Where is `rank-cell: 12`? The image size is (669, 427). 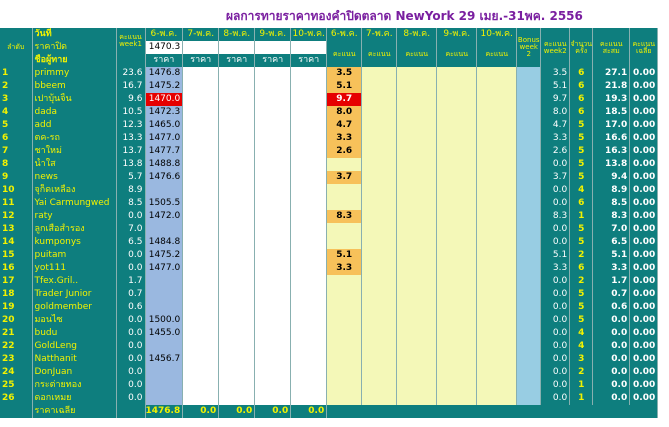
rank-cell: 12 is located at coordinates (16, 216).